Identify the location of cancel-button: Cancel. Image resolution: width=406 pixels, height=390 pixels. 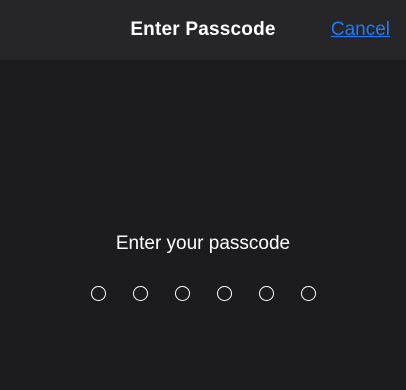
(360, 30).